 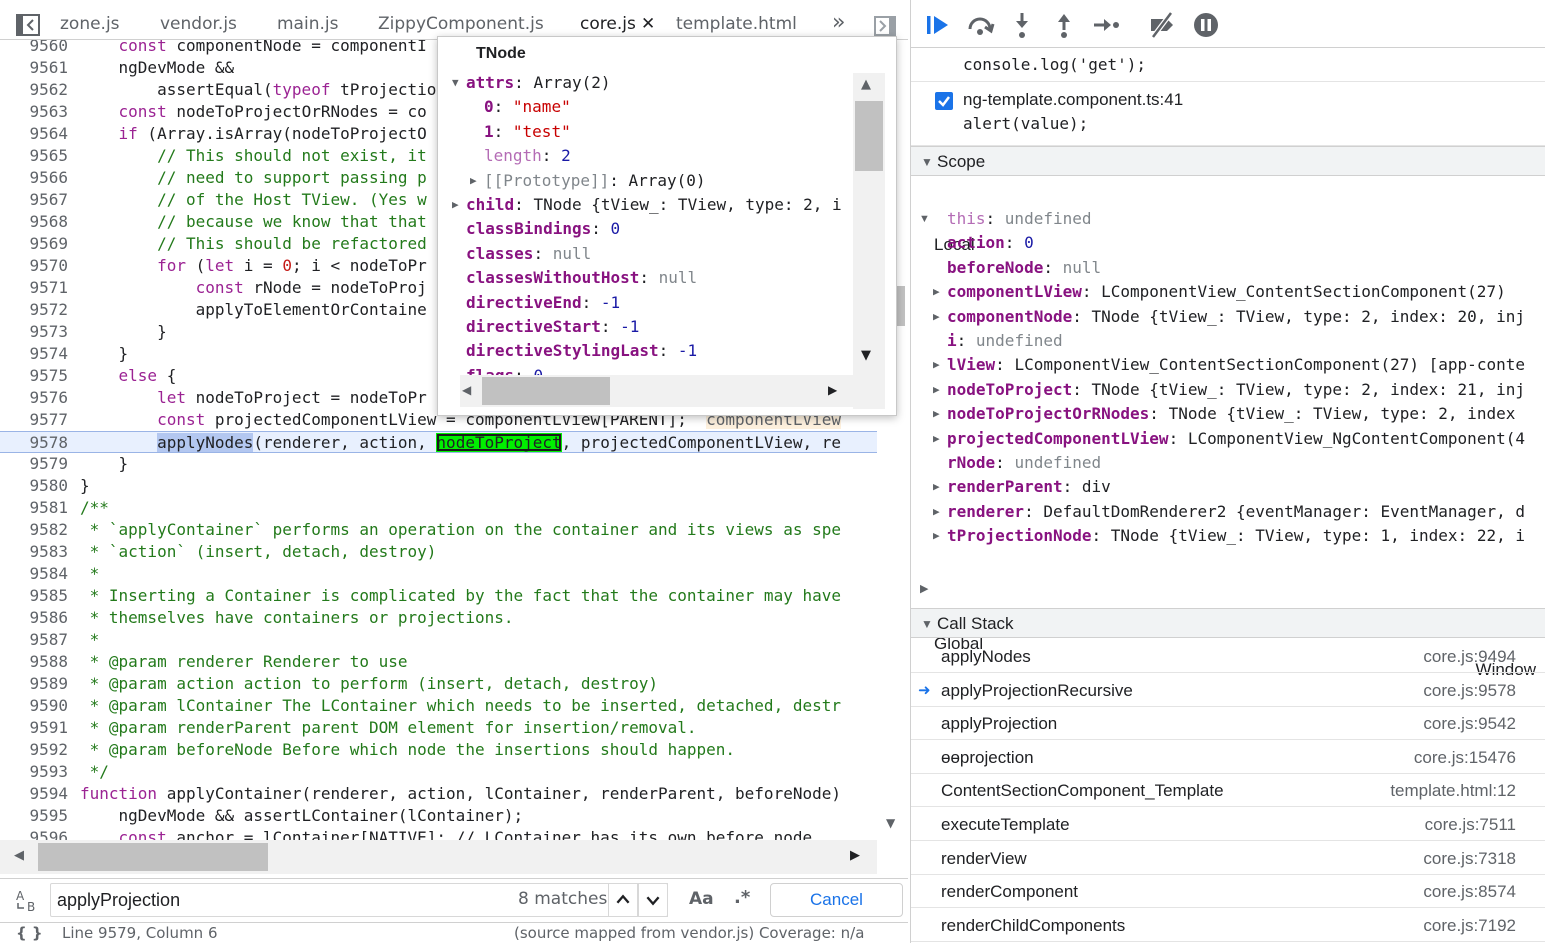 I want to click on popover-property-row: directiveEnd: -1, so click(x=543, y=303).